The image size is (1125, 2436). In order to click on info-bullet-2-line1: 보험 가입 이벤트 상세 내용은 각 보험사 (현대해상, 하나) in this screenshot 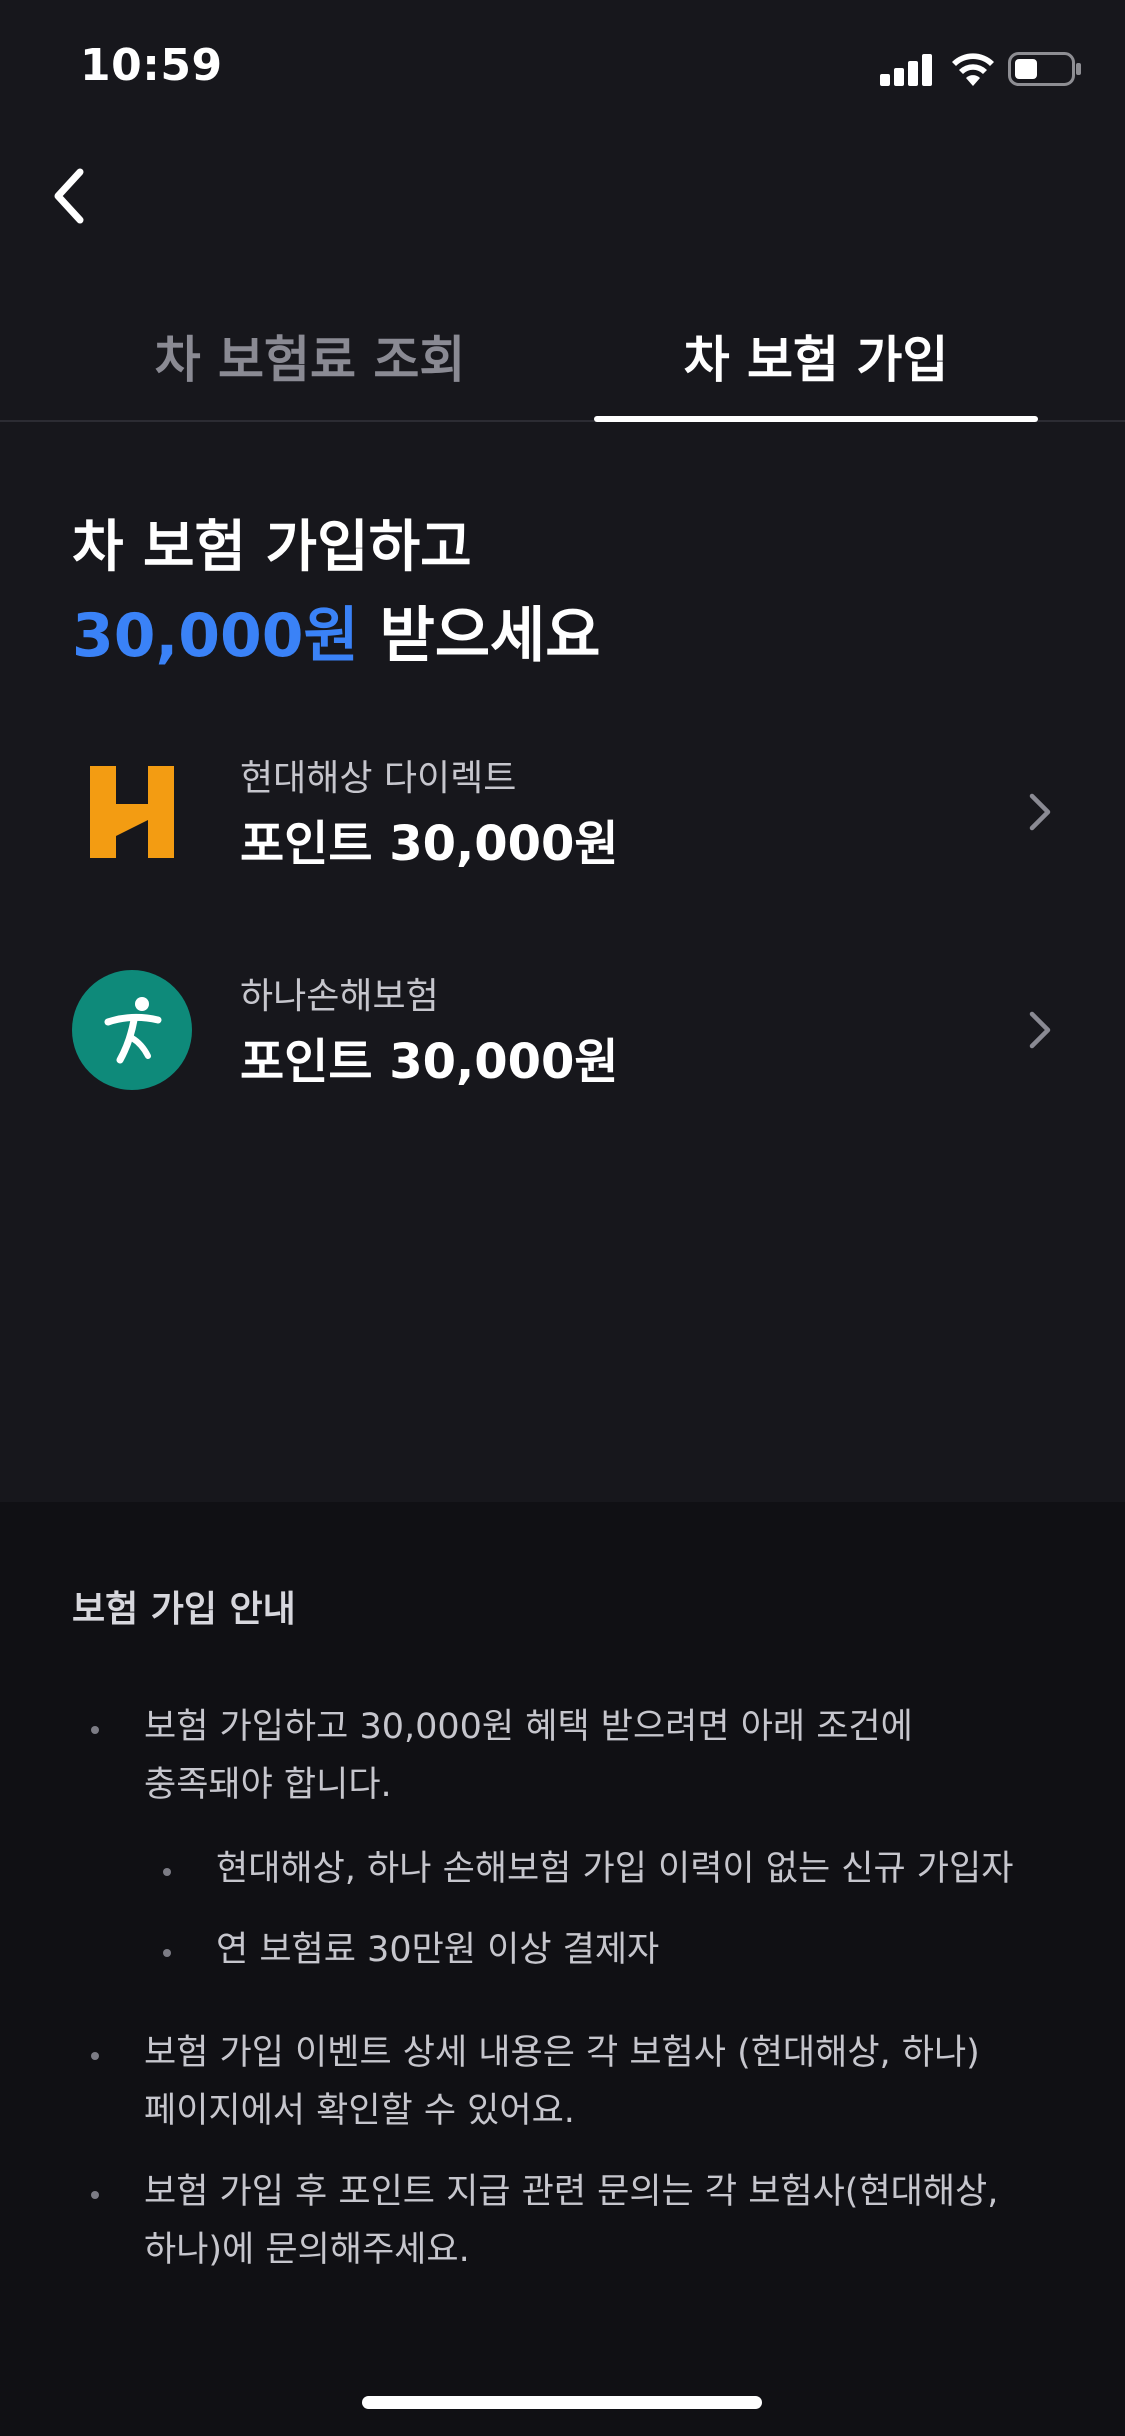, I will do `click(562, 2053)`.